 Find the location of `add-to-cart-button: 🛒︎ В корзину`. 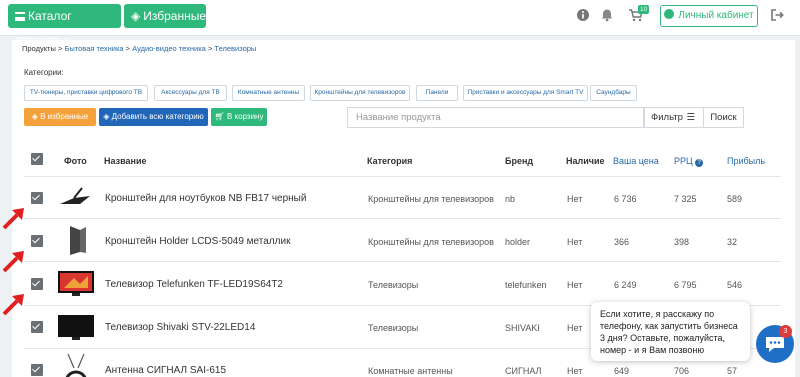

add-to-cart-button: 🛒︎ В корзину is located at coordinates (239, 117).